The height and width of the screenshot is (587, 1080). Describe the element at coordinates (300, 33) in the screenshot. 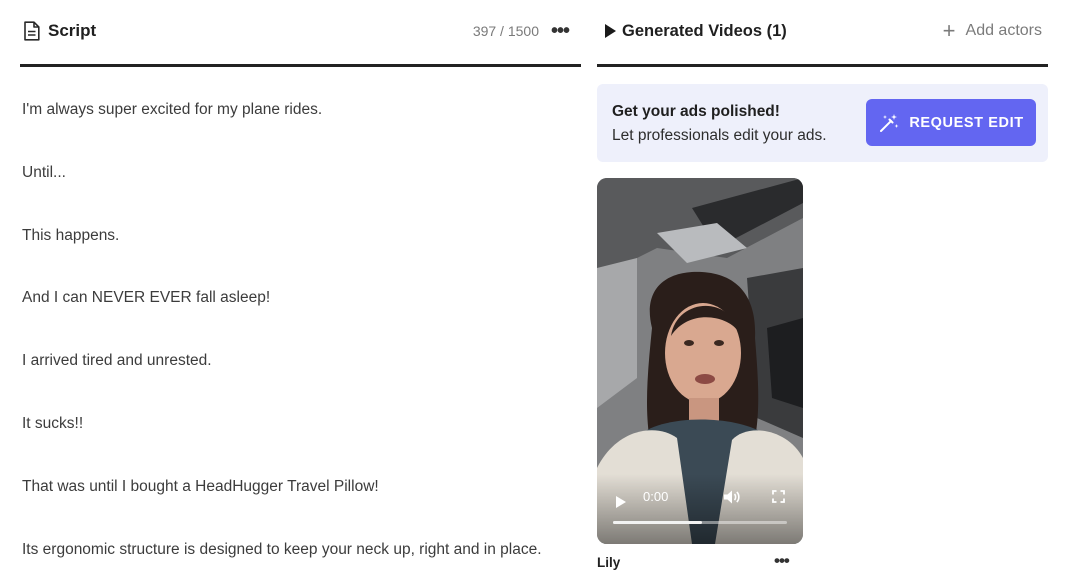

I see `script-header: Script 397 / 1500 •••` at that location.